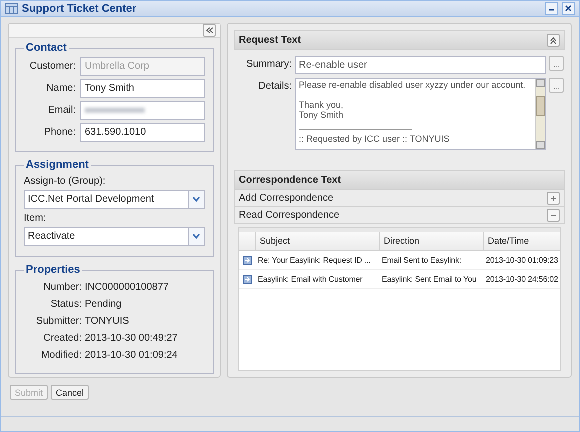 This screenshot has height=432, width=580. What do you see at coordinates (413, 85) in the screenshot?
I see `details-line: Please re-enable disabled user xyzzy under our account.` at bounding box center [413, 85].